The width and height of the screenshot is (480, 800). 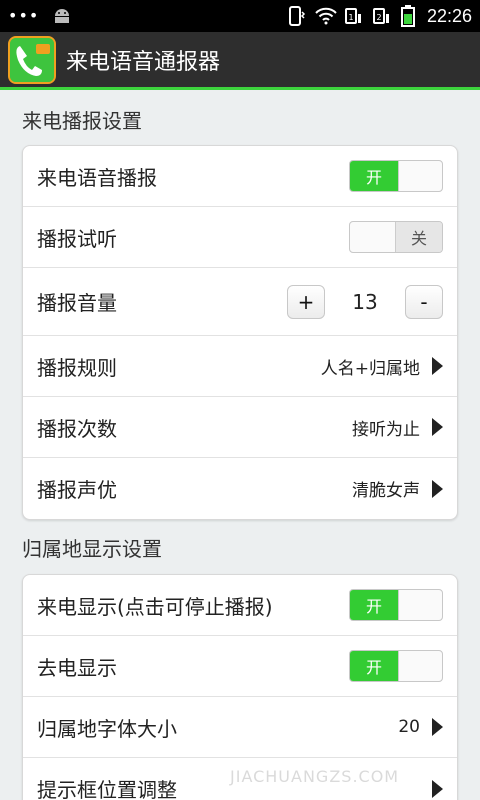 What do you see at coordinates (143, 62) in the screenshot?
I see `app-title: 来电语音通报器` at bounding box center [143, 62].